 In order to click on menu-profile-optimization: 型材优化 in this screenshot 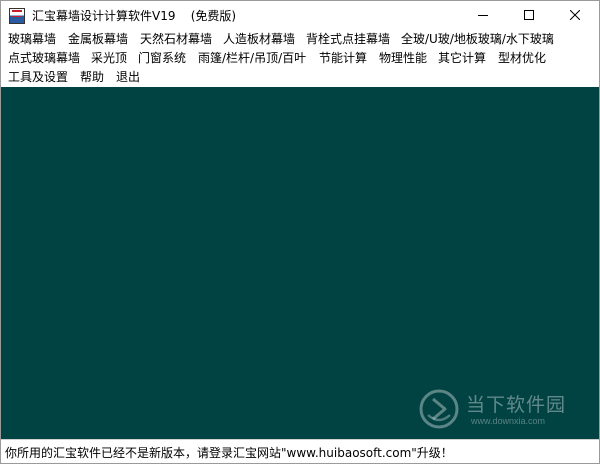, I will do `click(522, 58)`.